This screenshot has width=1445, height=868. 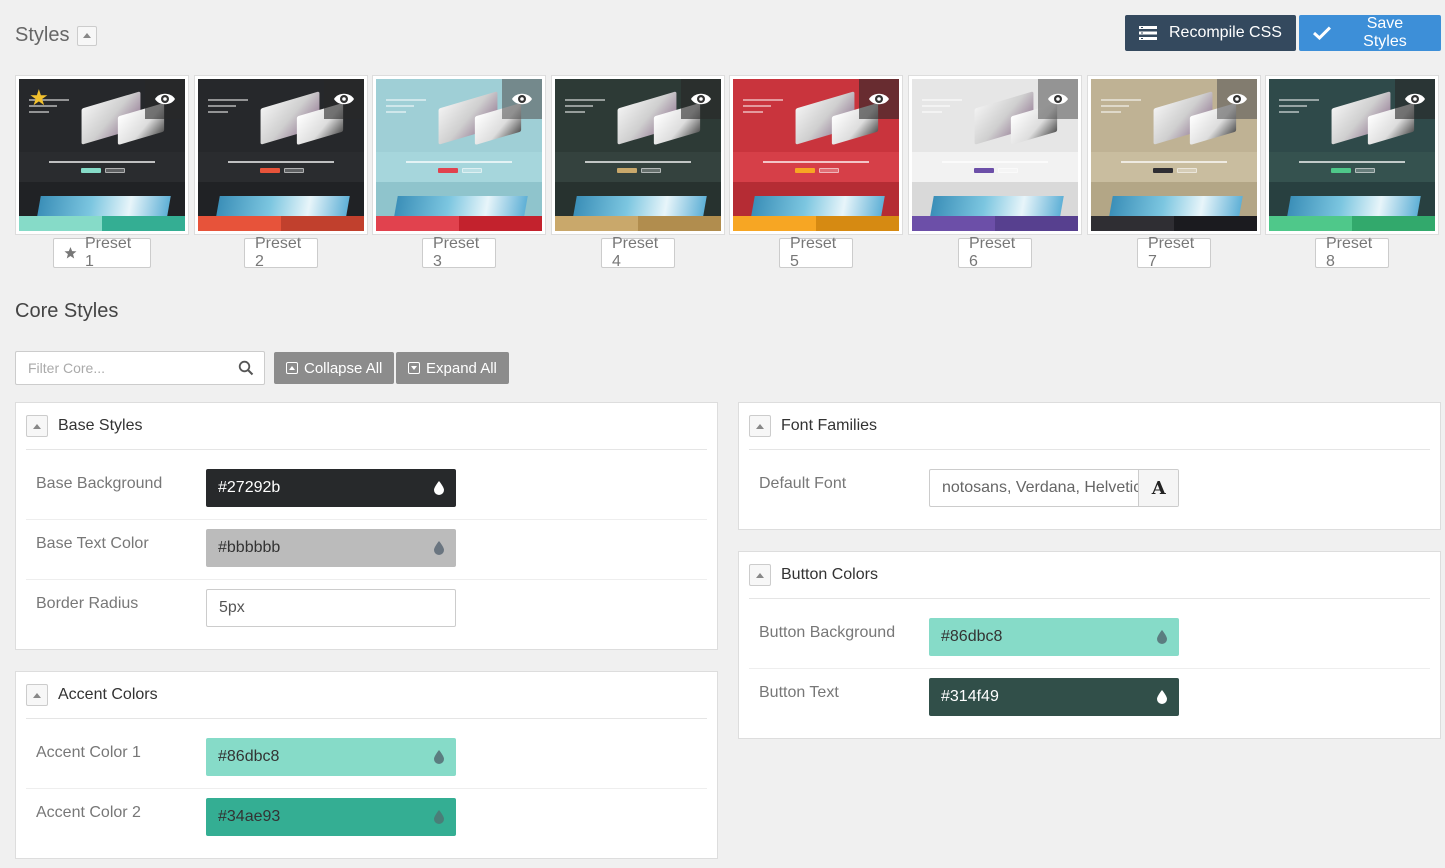 What do you see at coordinates (459, 252) in the screenshot?
I see `preset-label-button: Preset 3` at bounding box center [459, 252].